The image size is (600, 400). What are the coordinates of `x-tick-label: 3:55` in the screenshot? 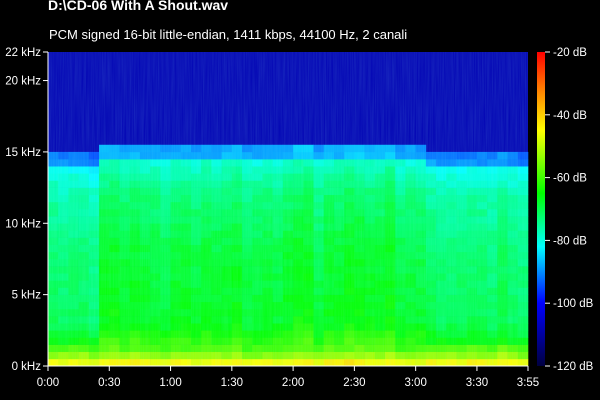 It's located at (528, 383).